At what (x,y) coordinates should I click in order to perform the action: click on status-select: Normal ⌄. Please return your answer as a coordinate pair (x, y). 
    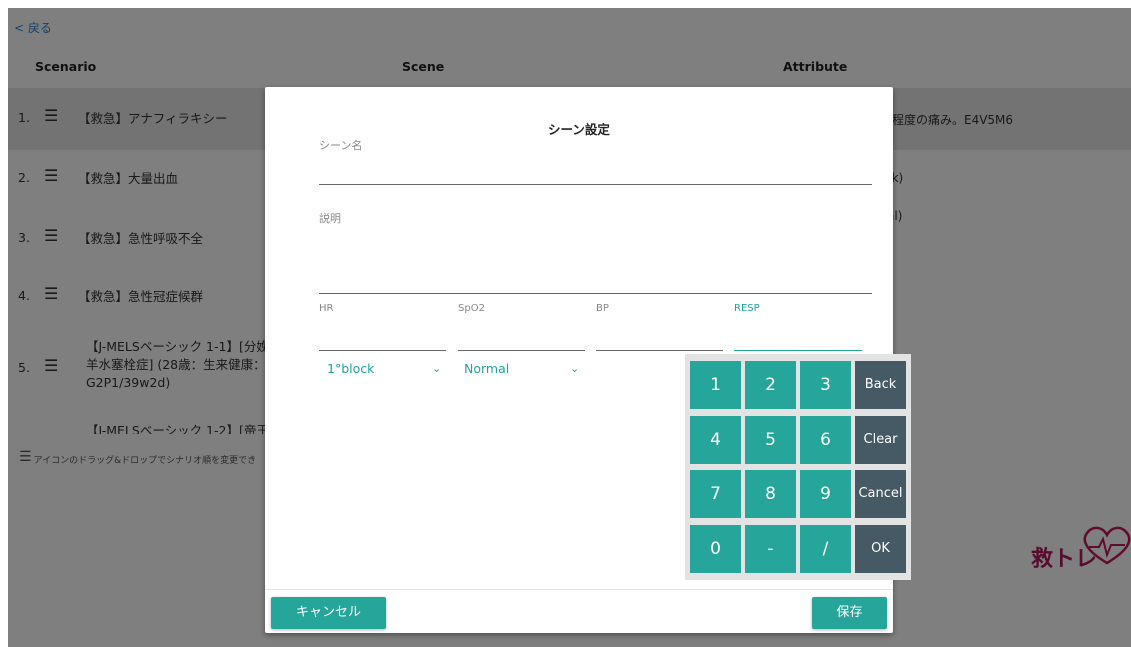
    Looking at the image, I should click on (524, 368).